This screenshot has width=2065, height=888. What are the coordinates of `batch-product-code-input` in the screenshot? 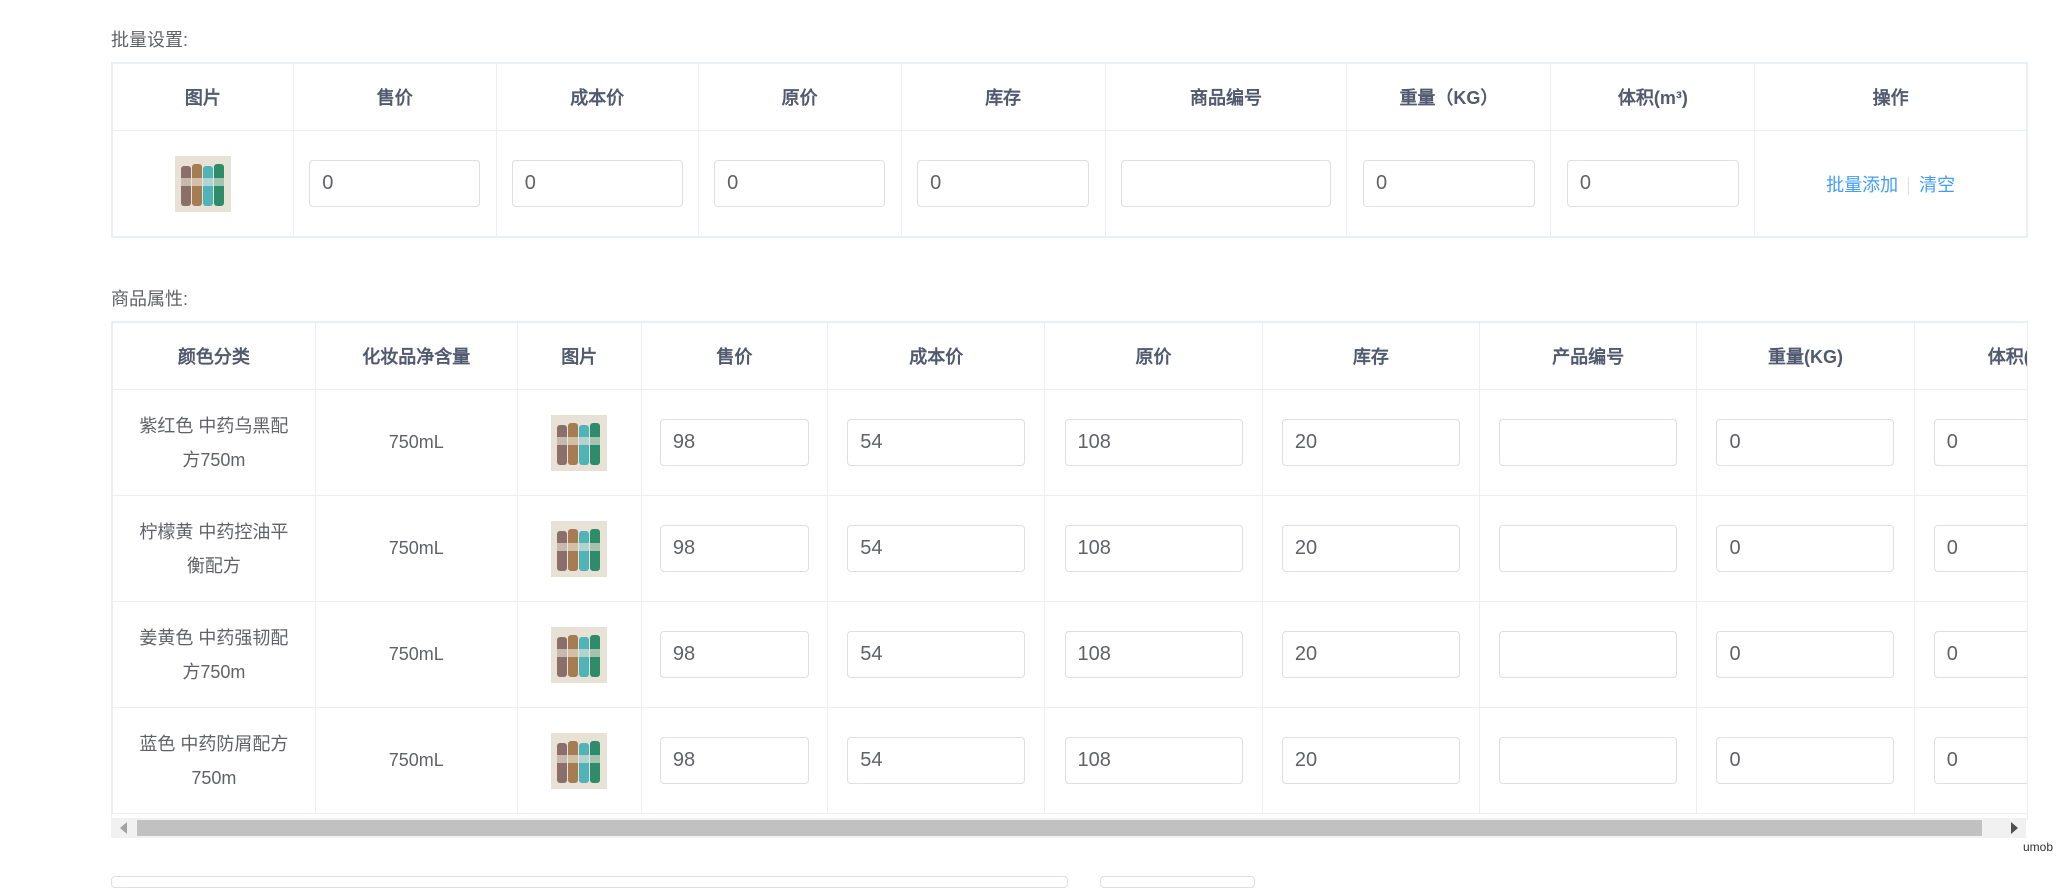 It's located at (1226, 183).